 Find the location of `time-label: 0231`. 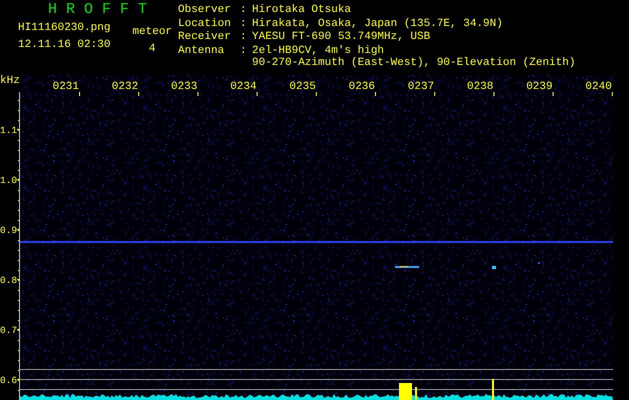

time-label: 0231 is located at coordinates (65, 87).